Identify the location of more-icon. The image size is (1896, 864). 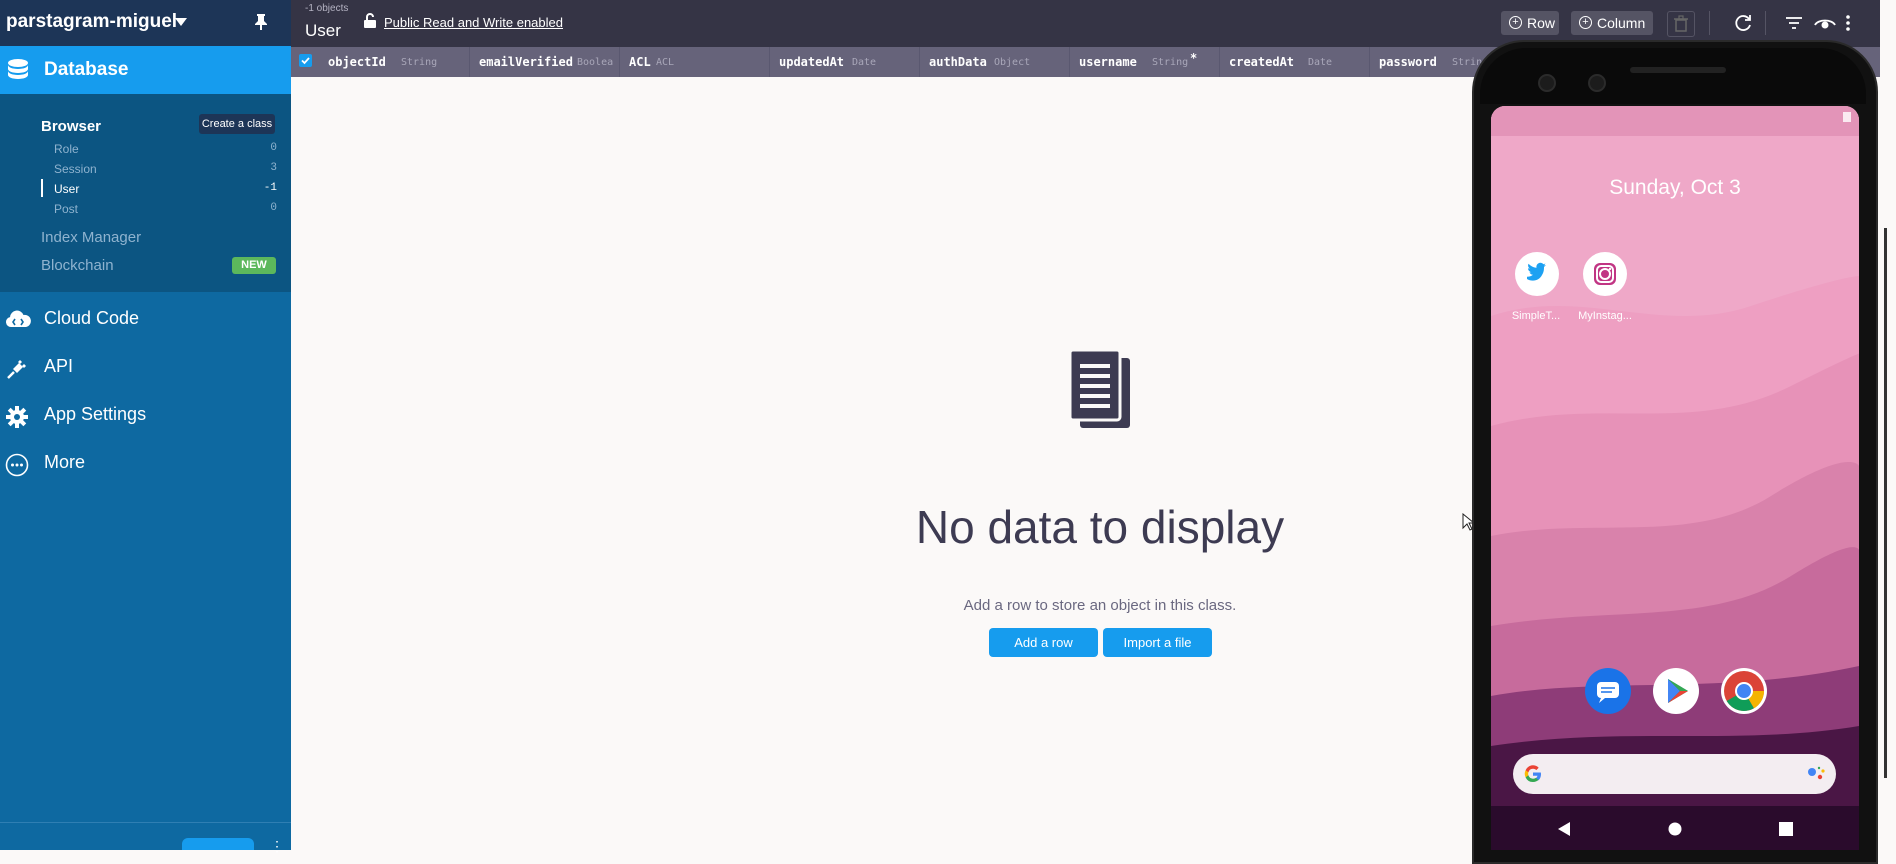
(17, 465).